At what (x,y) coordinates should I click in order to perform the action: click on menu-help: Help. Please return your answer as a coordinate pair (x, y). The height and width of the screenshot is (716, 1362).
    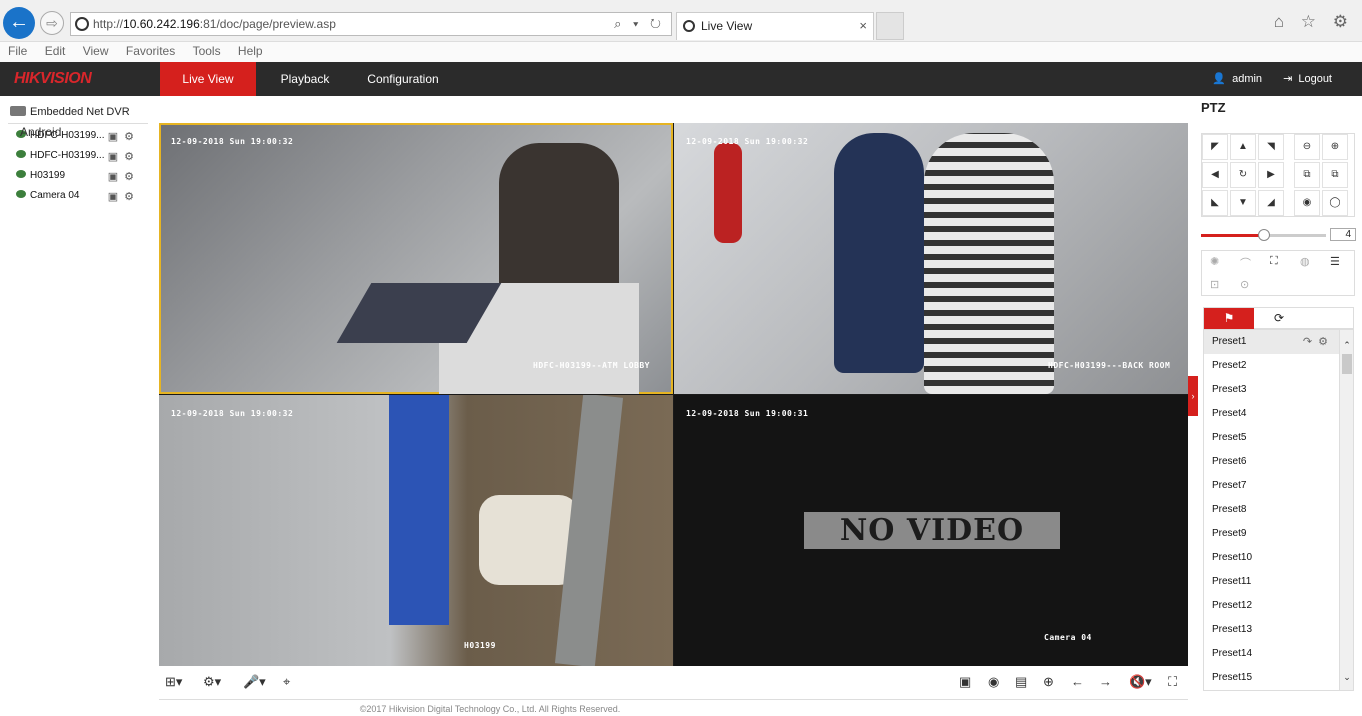
    Looking at the image, I should click on (250, 51).